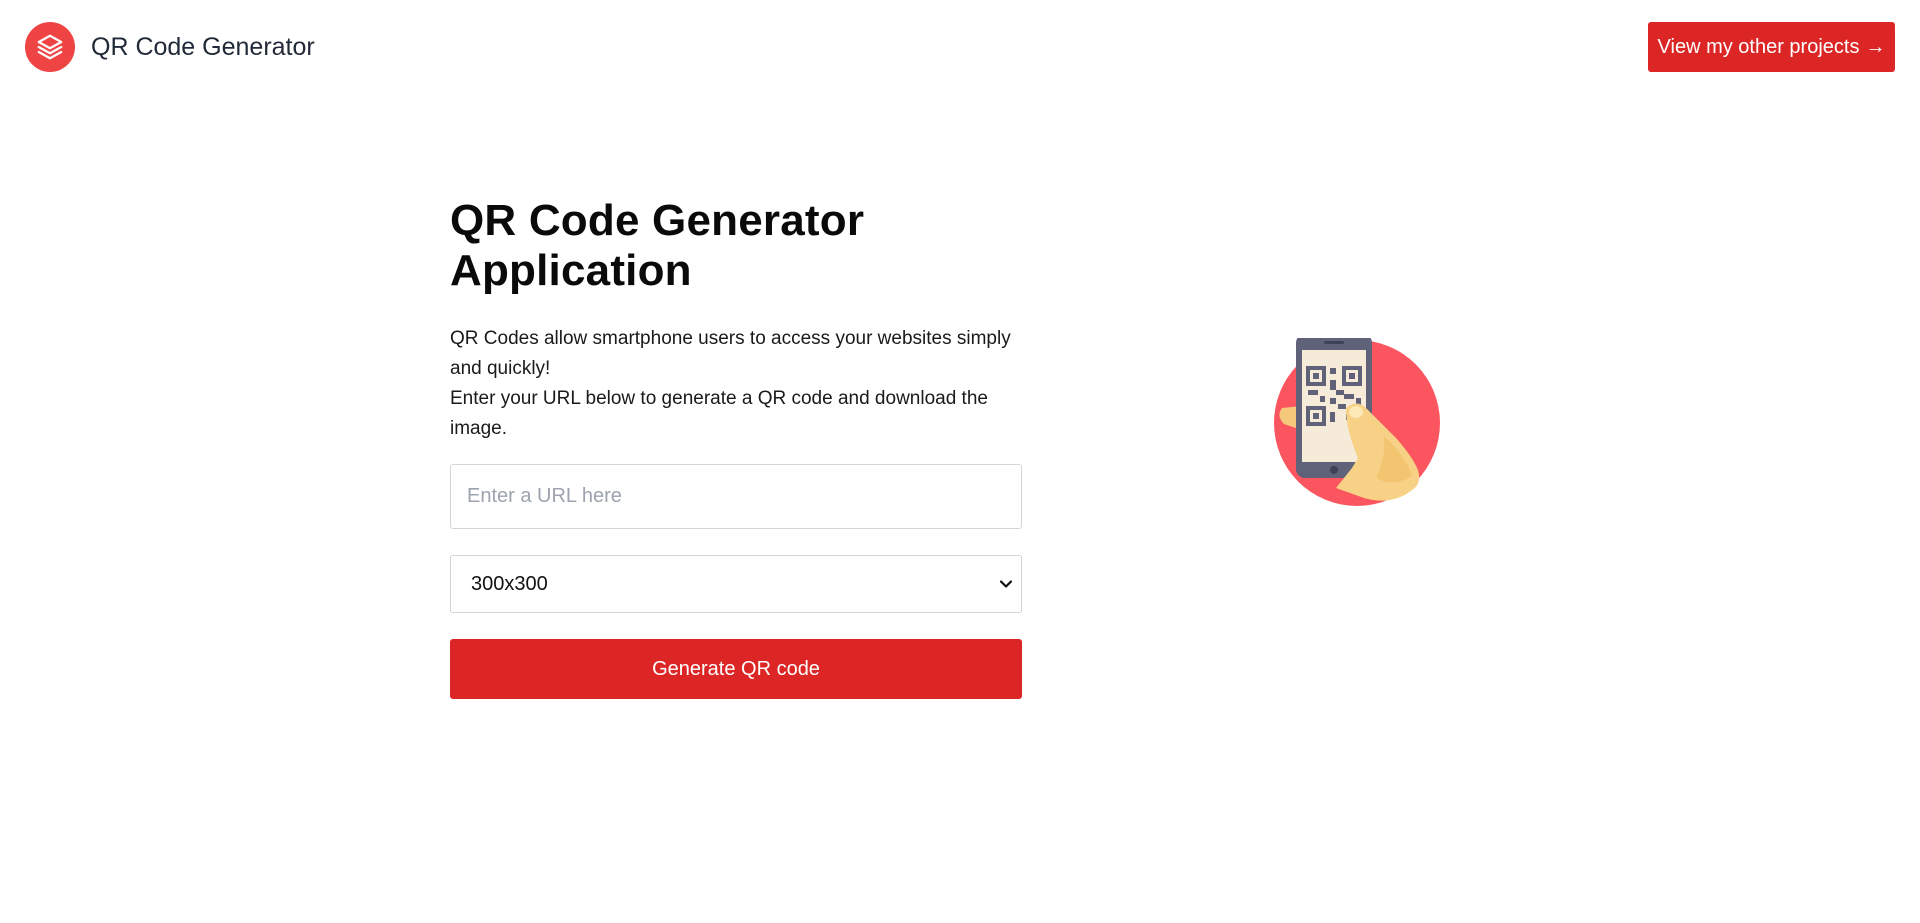 This screenshot has width=1920, height=923. I want to click on size-select-wrapper: 300x300, so click(736, 584).